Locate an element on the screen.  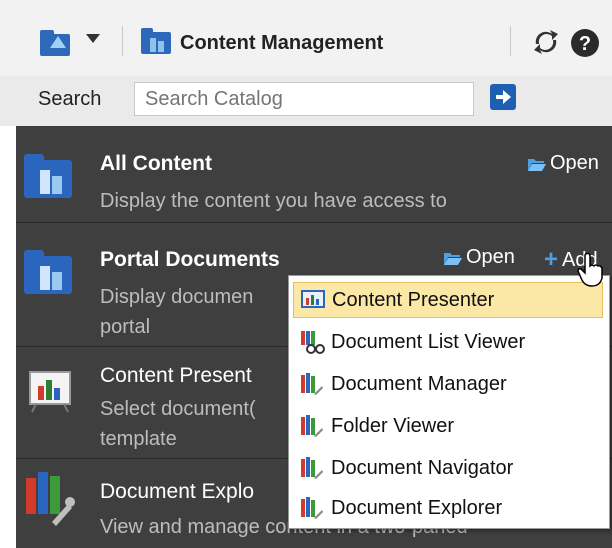
help-icon: ? is located at coordinates (585, 43).